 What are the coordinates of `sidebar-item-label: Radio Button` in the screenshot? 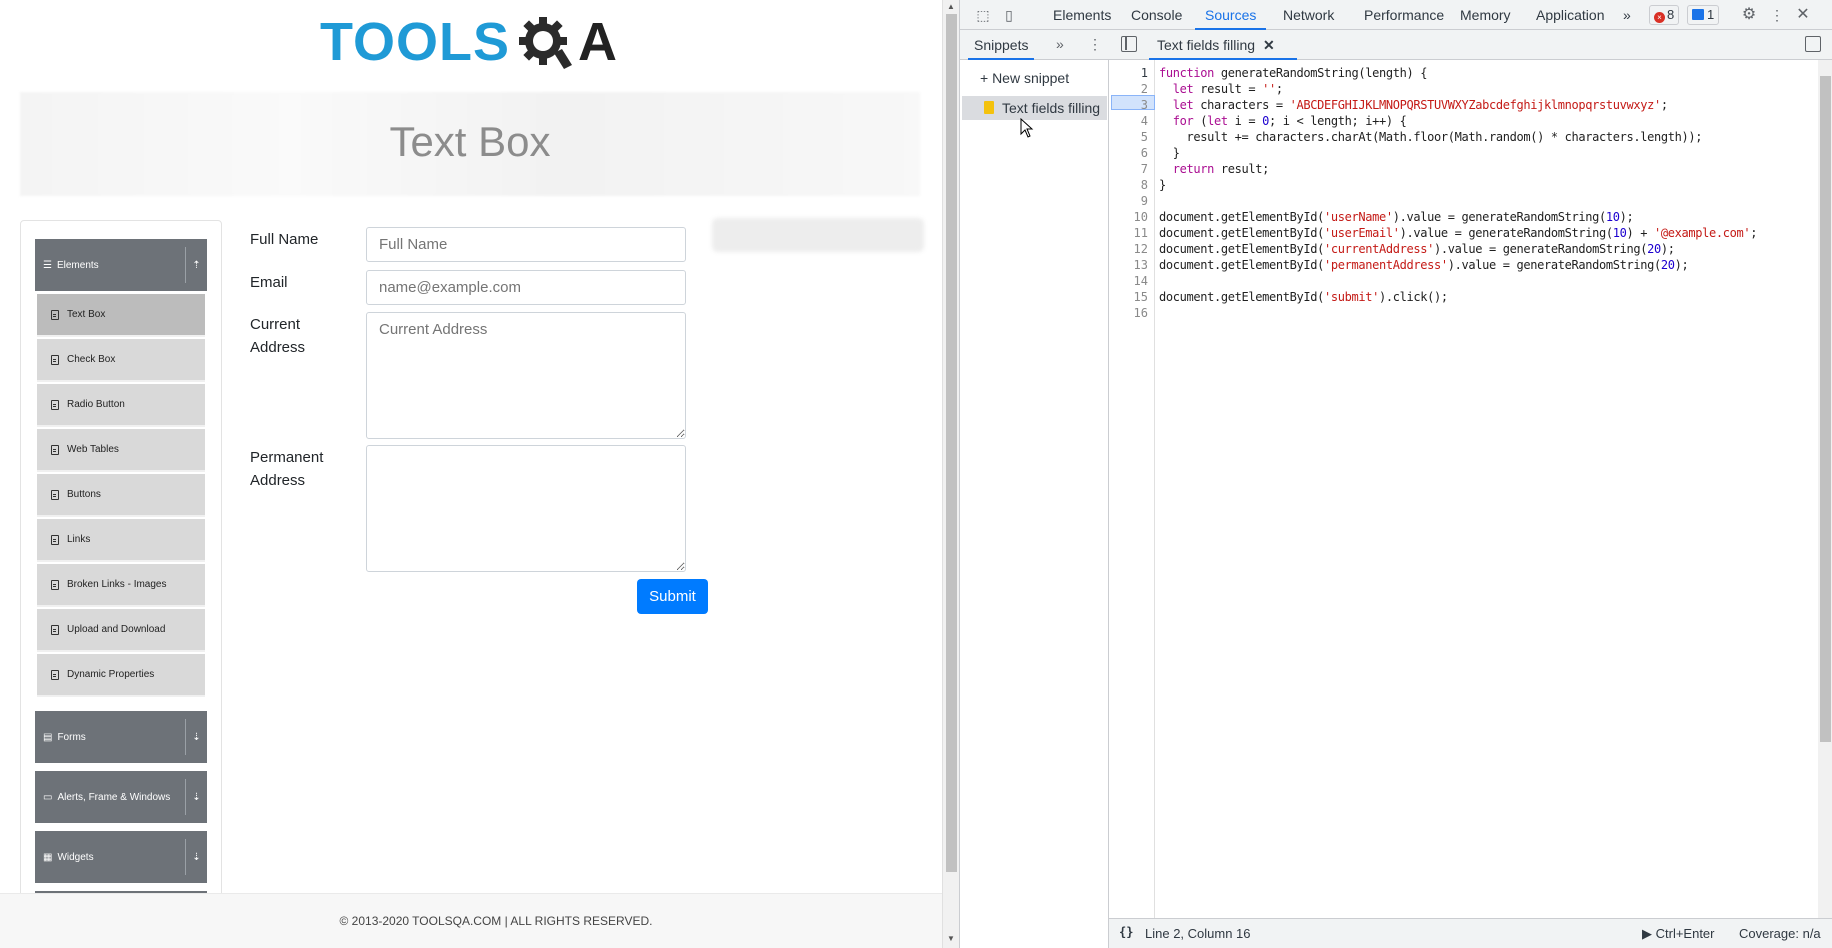 It's located at (96, 404).